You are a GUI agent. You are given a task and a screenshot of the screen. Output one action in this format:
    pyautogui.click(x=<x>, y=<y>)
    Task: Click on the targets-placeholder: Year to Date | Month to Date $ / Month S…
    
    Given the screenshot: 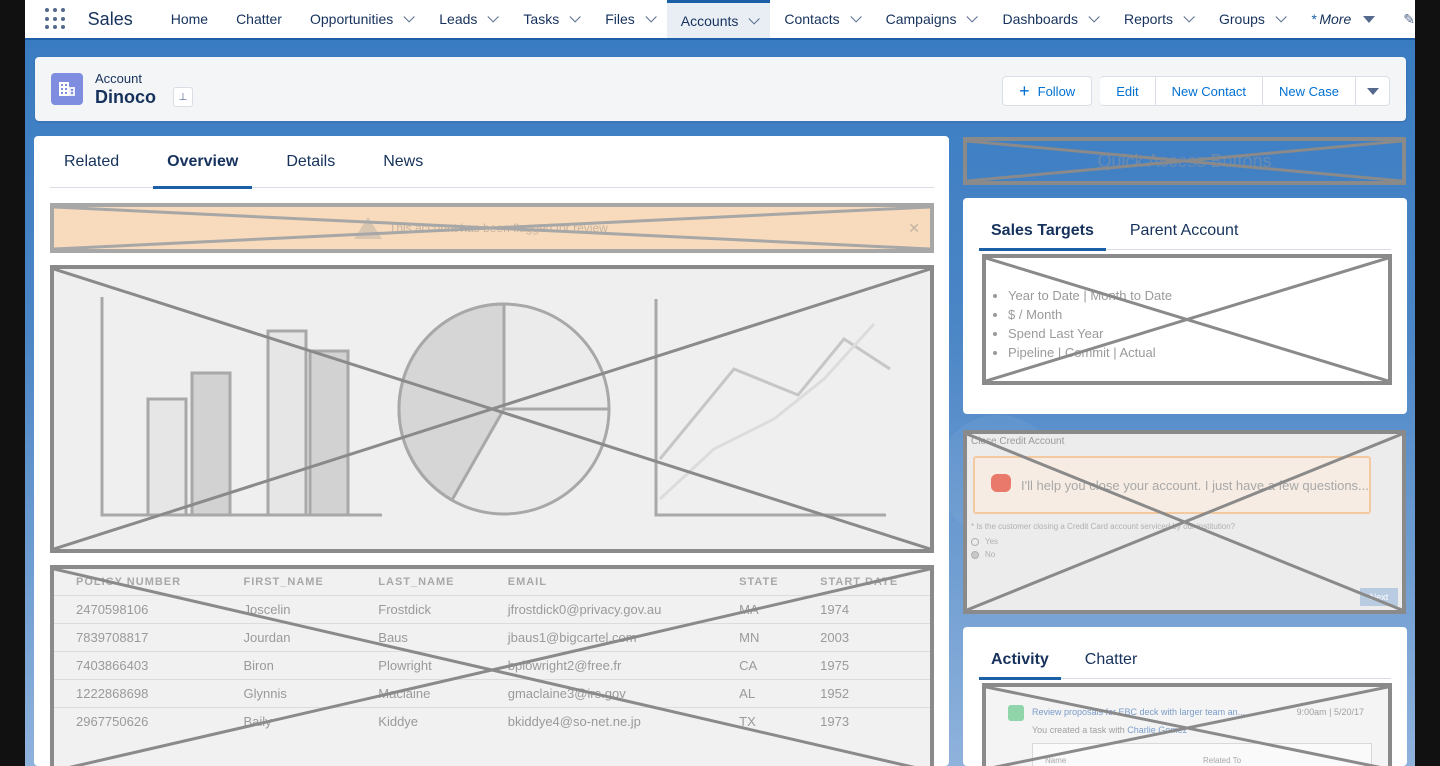 What is the action you would take?
    pyautogui.click(x=1187, y=319)
    